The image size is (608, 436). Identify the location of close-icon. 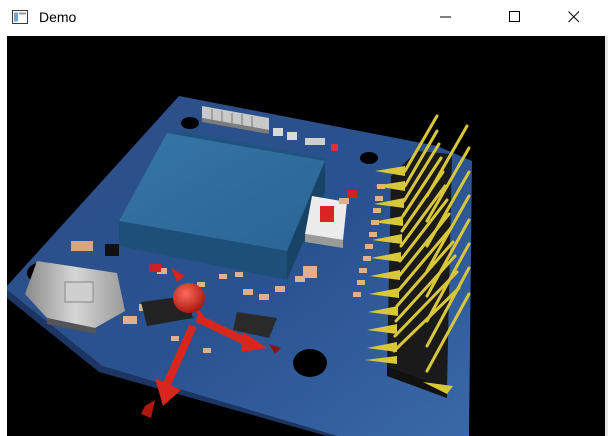
(574, 17).